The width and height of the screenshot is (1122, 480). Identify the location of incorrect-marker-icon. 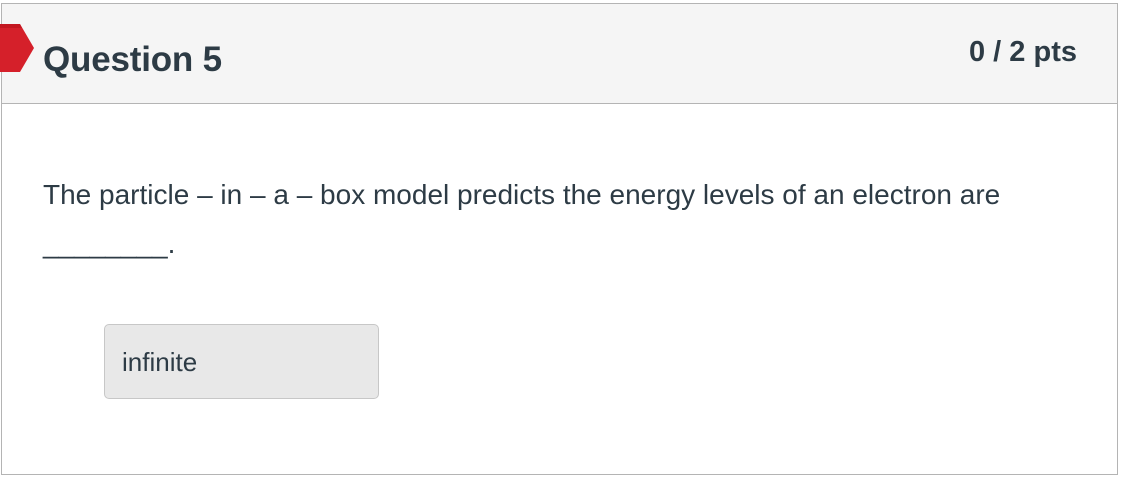
(17, 48).